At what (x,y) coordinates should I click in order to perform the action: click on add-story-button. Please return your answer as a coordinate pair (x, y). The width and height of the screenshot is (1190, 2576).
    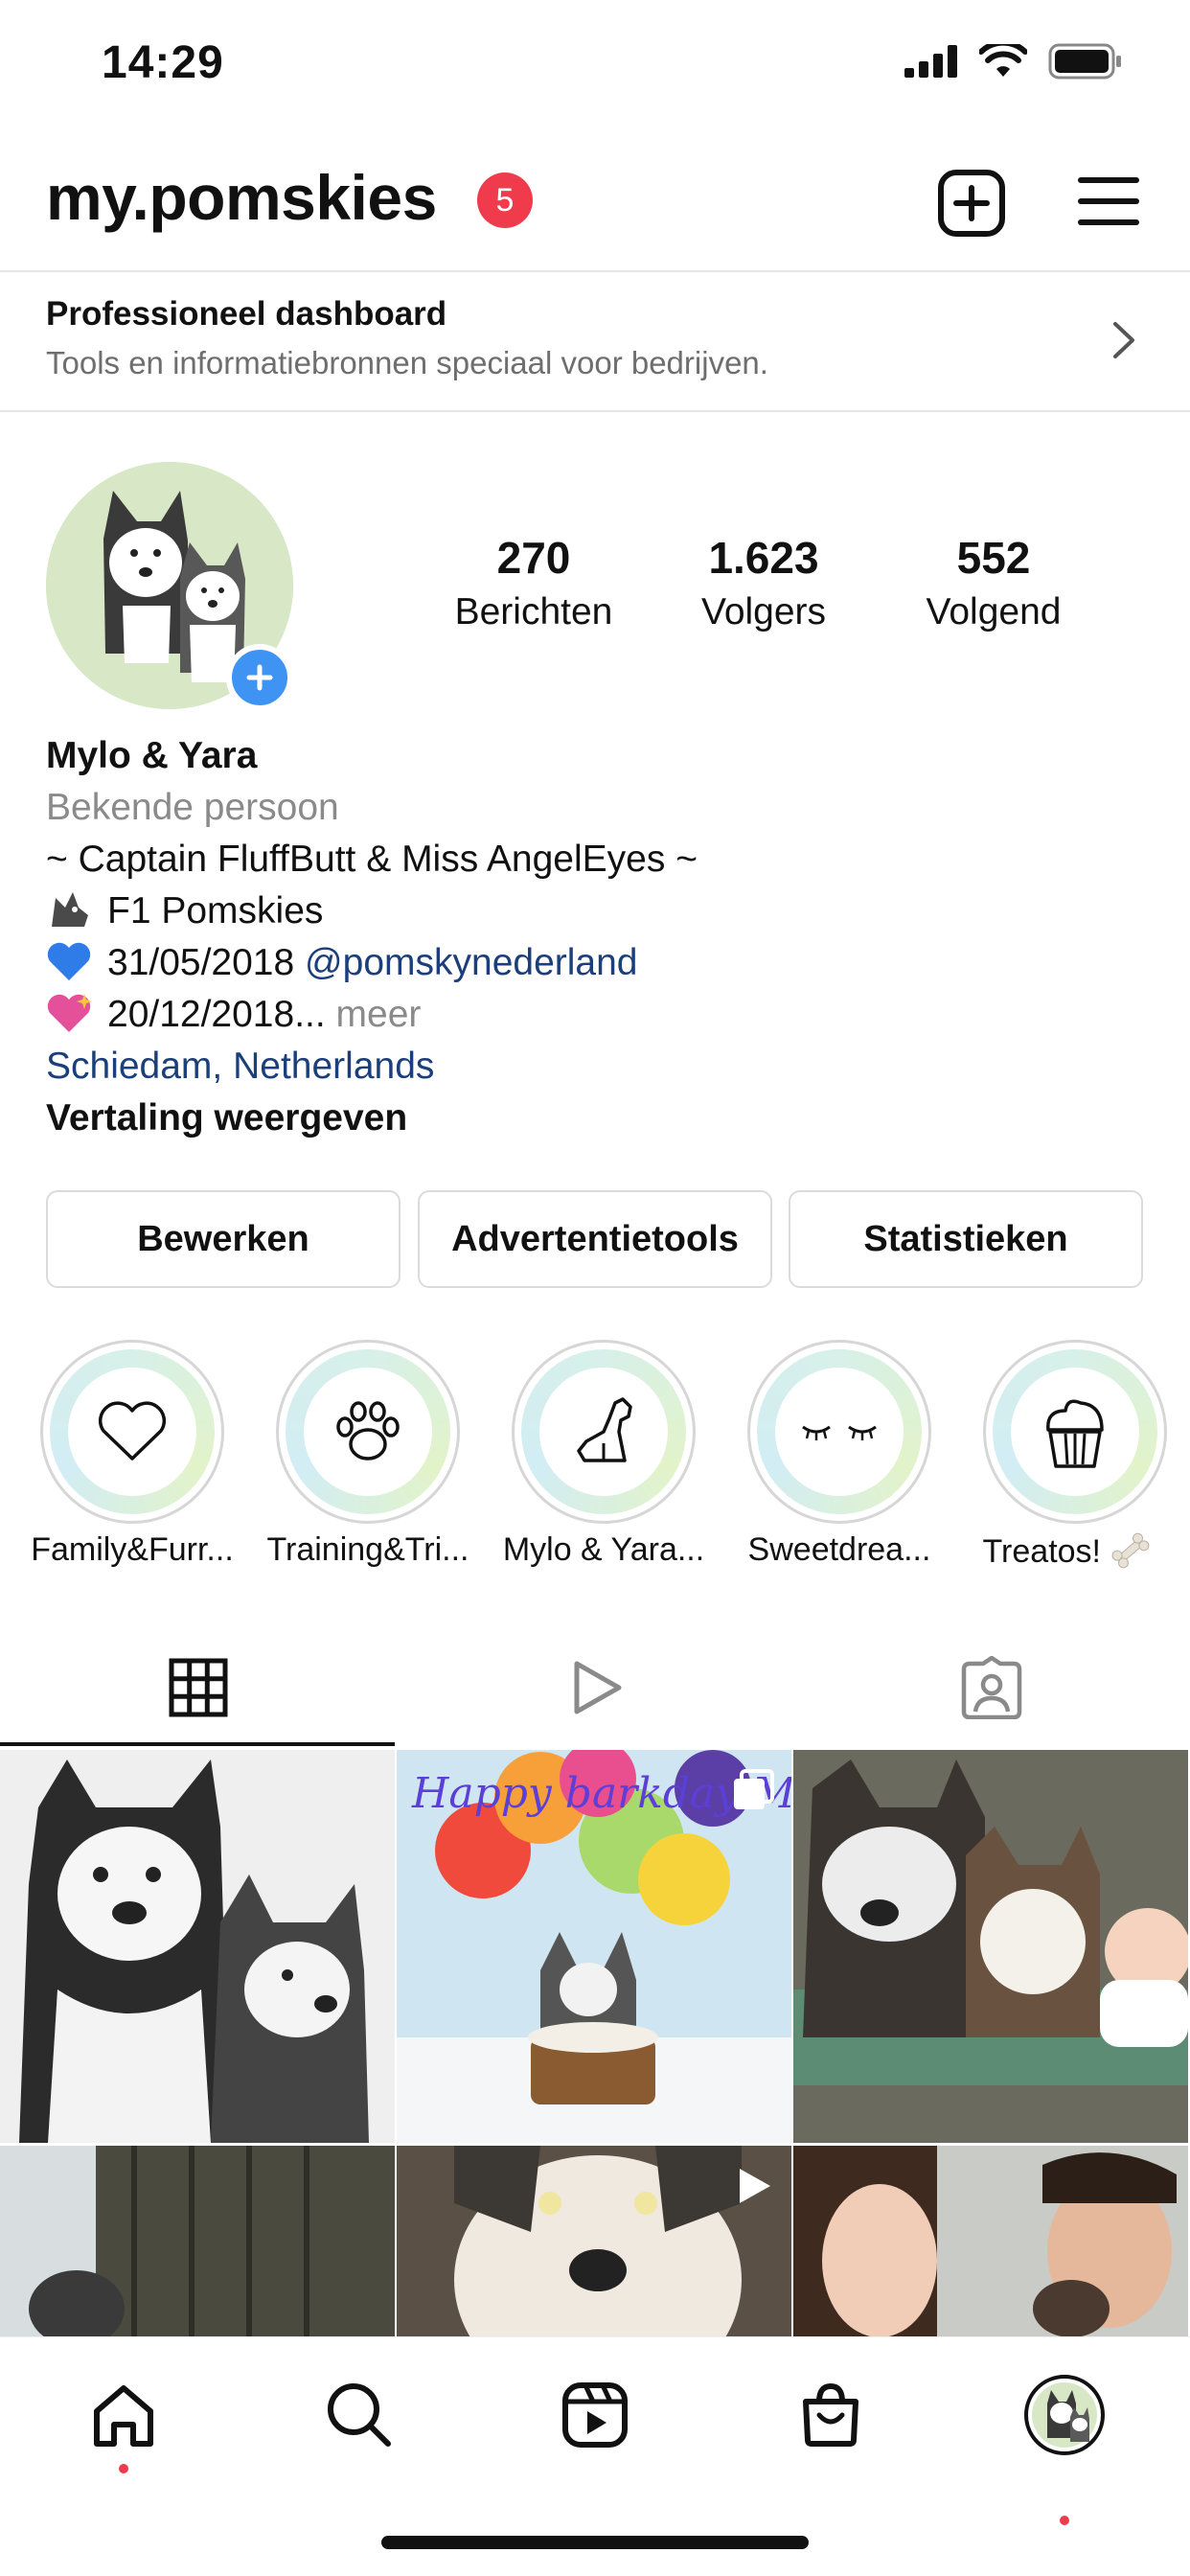
    Looking at the image, I should click on (259, 677).